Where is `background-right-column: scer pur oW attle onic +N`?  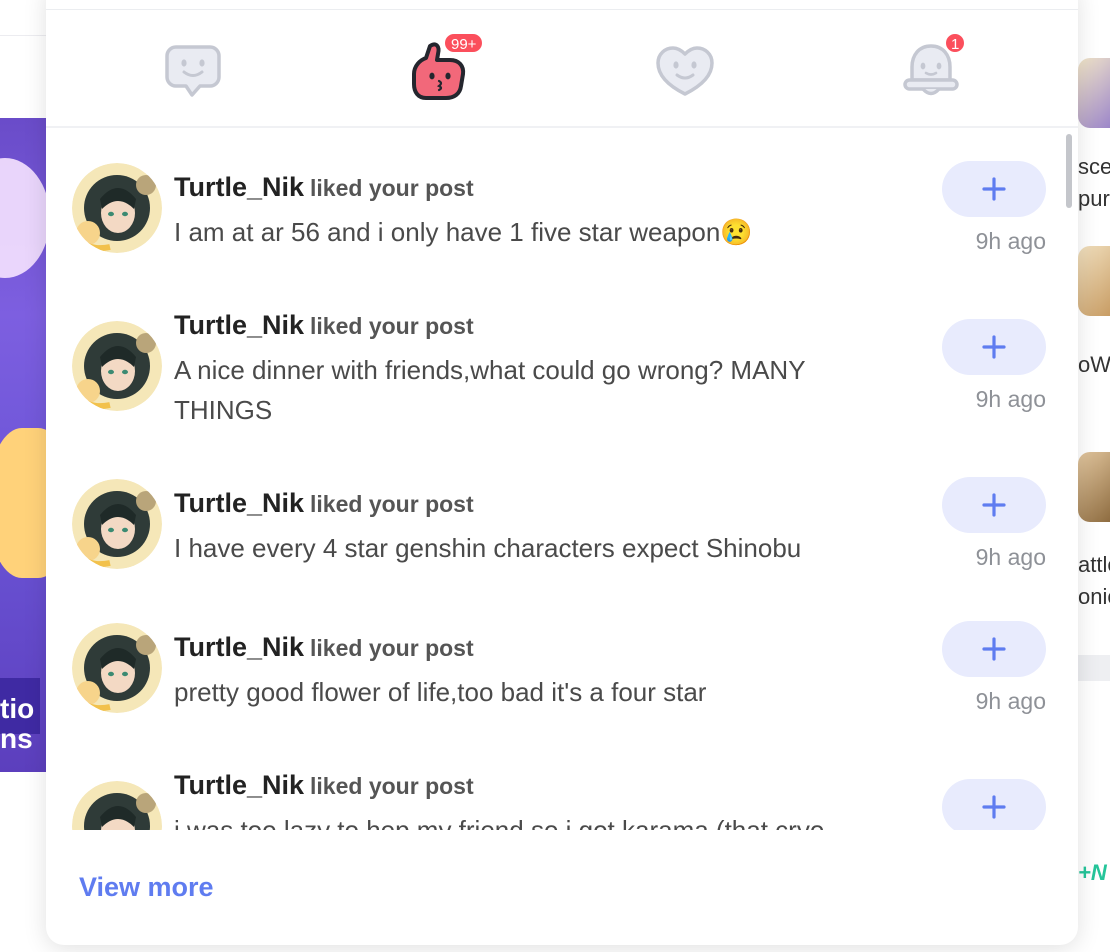 background-right-column: scer pur oW attle onic +N is located at coordinates (1094, 476).